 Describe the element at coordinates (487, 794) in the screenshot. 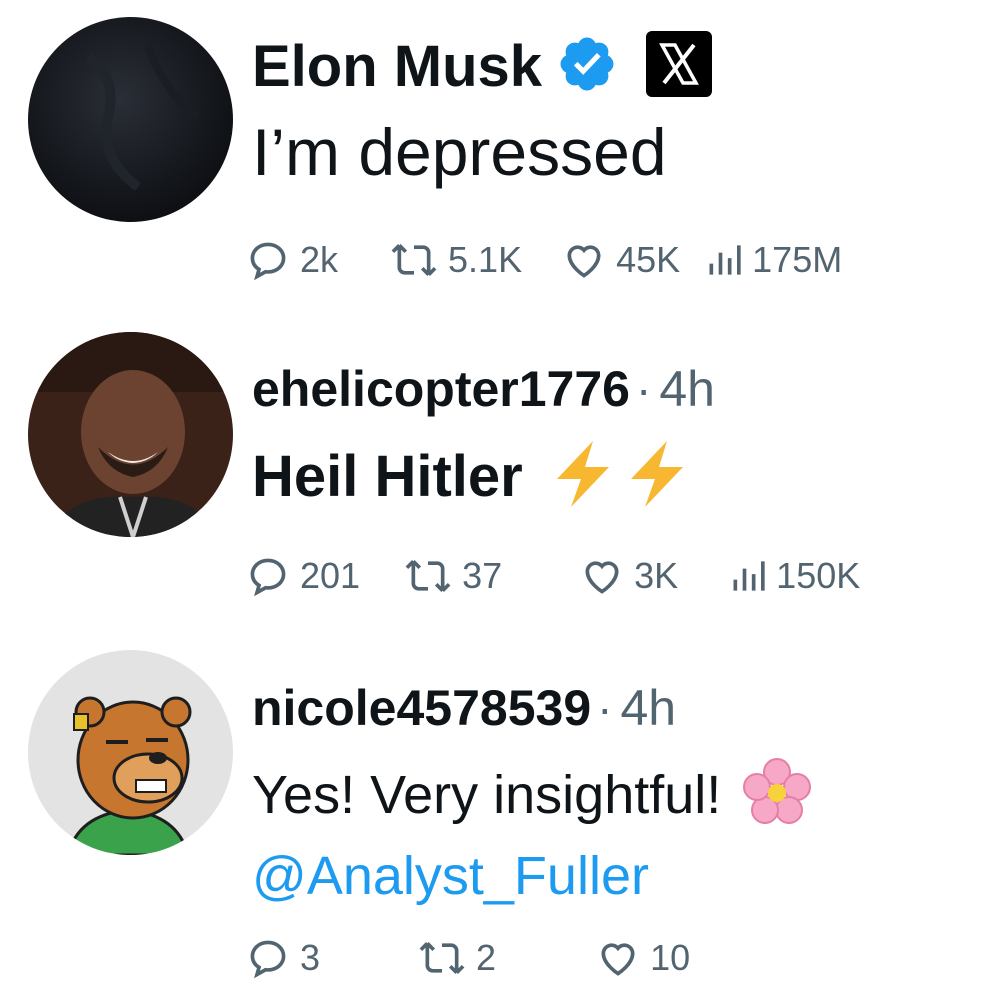

I see `post-text: Yes! Very insightful!` at that location.